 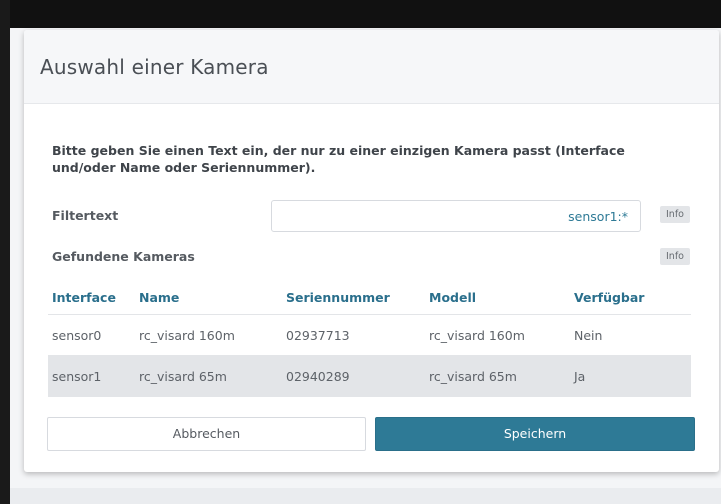 I want to click on column-header-serial: Seriennummer, so click(x=353, y=297).